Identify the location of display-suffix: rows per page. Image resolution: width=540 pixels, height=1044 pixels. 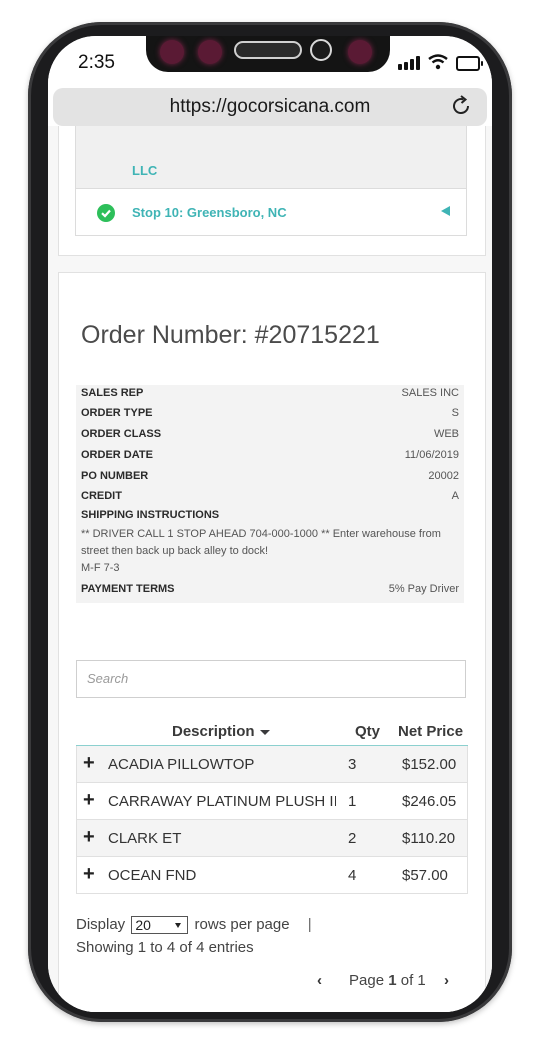
(242, 924).